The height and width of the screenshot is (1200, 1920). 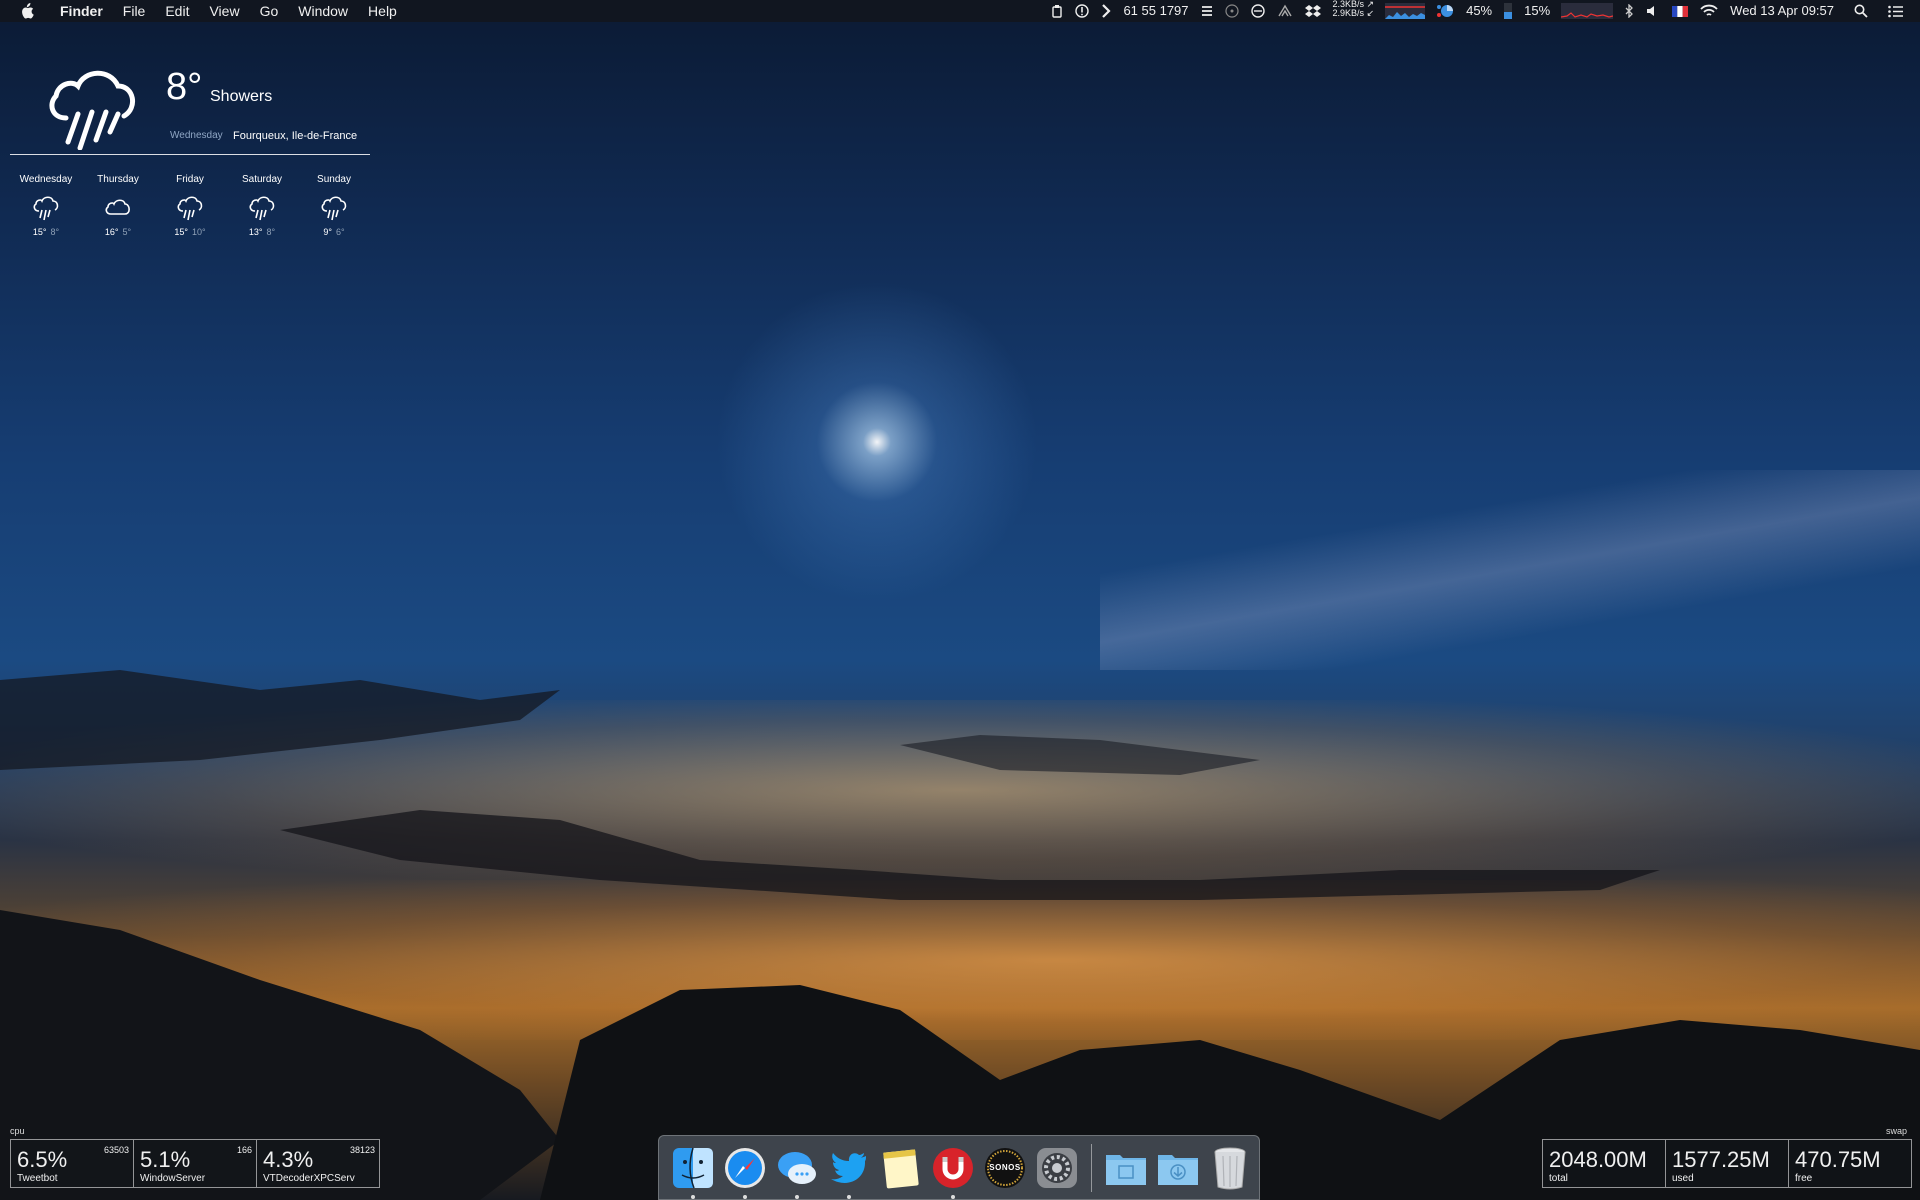 I want to click on network-graph, so click(x=1405, y=11).